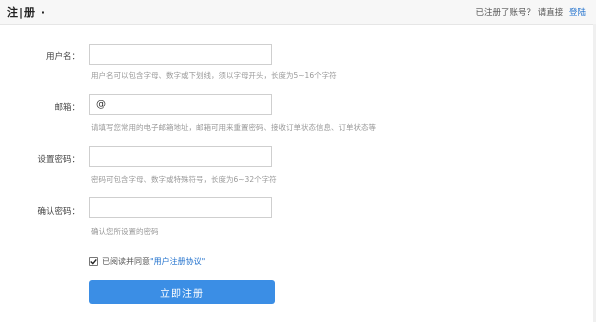 This screenshot has height=322, width=596. What do you see at coordinates (58, 212) in the screenshot?
I see `confirm-password-label: 确认密码：` at bounding box center [58, 212].